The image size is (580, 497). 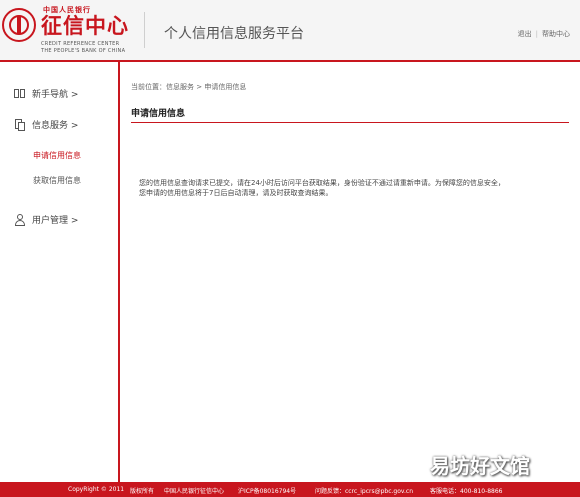 I want to click on logo-divider, so click(x=144, y=30).